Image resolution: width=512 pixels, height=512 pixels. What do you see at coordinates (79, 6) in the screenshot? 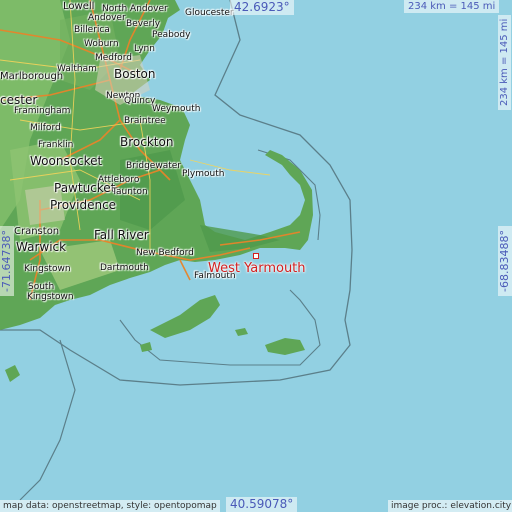
I see `place-label: Lowell` at bounding box center [79, 6].